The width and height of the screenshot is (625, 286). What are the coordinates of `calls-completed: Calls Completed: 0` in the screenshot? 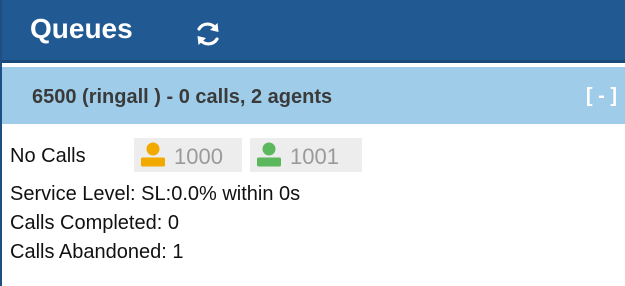 It's located at (94, 223).